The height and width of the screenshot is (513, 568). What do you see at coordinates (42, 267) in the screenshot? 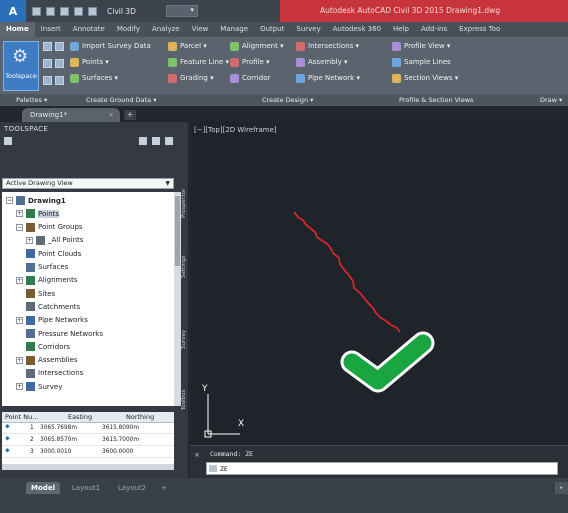
I see `tree-item-surfaces: Surfaces` at bounding box center [42, 267].